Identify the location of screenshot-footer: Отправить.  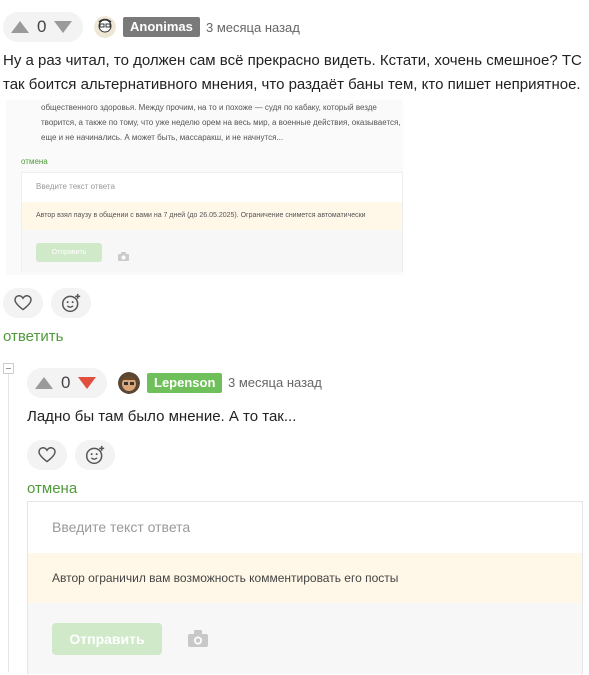
(212, 251).